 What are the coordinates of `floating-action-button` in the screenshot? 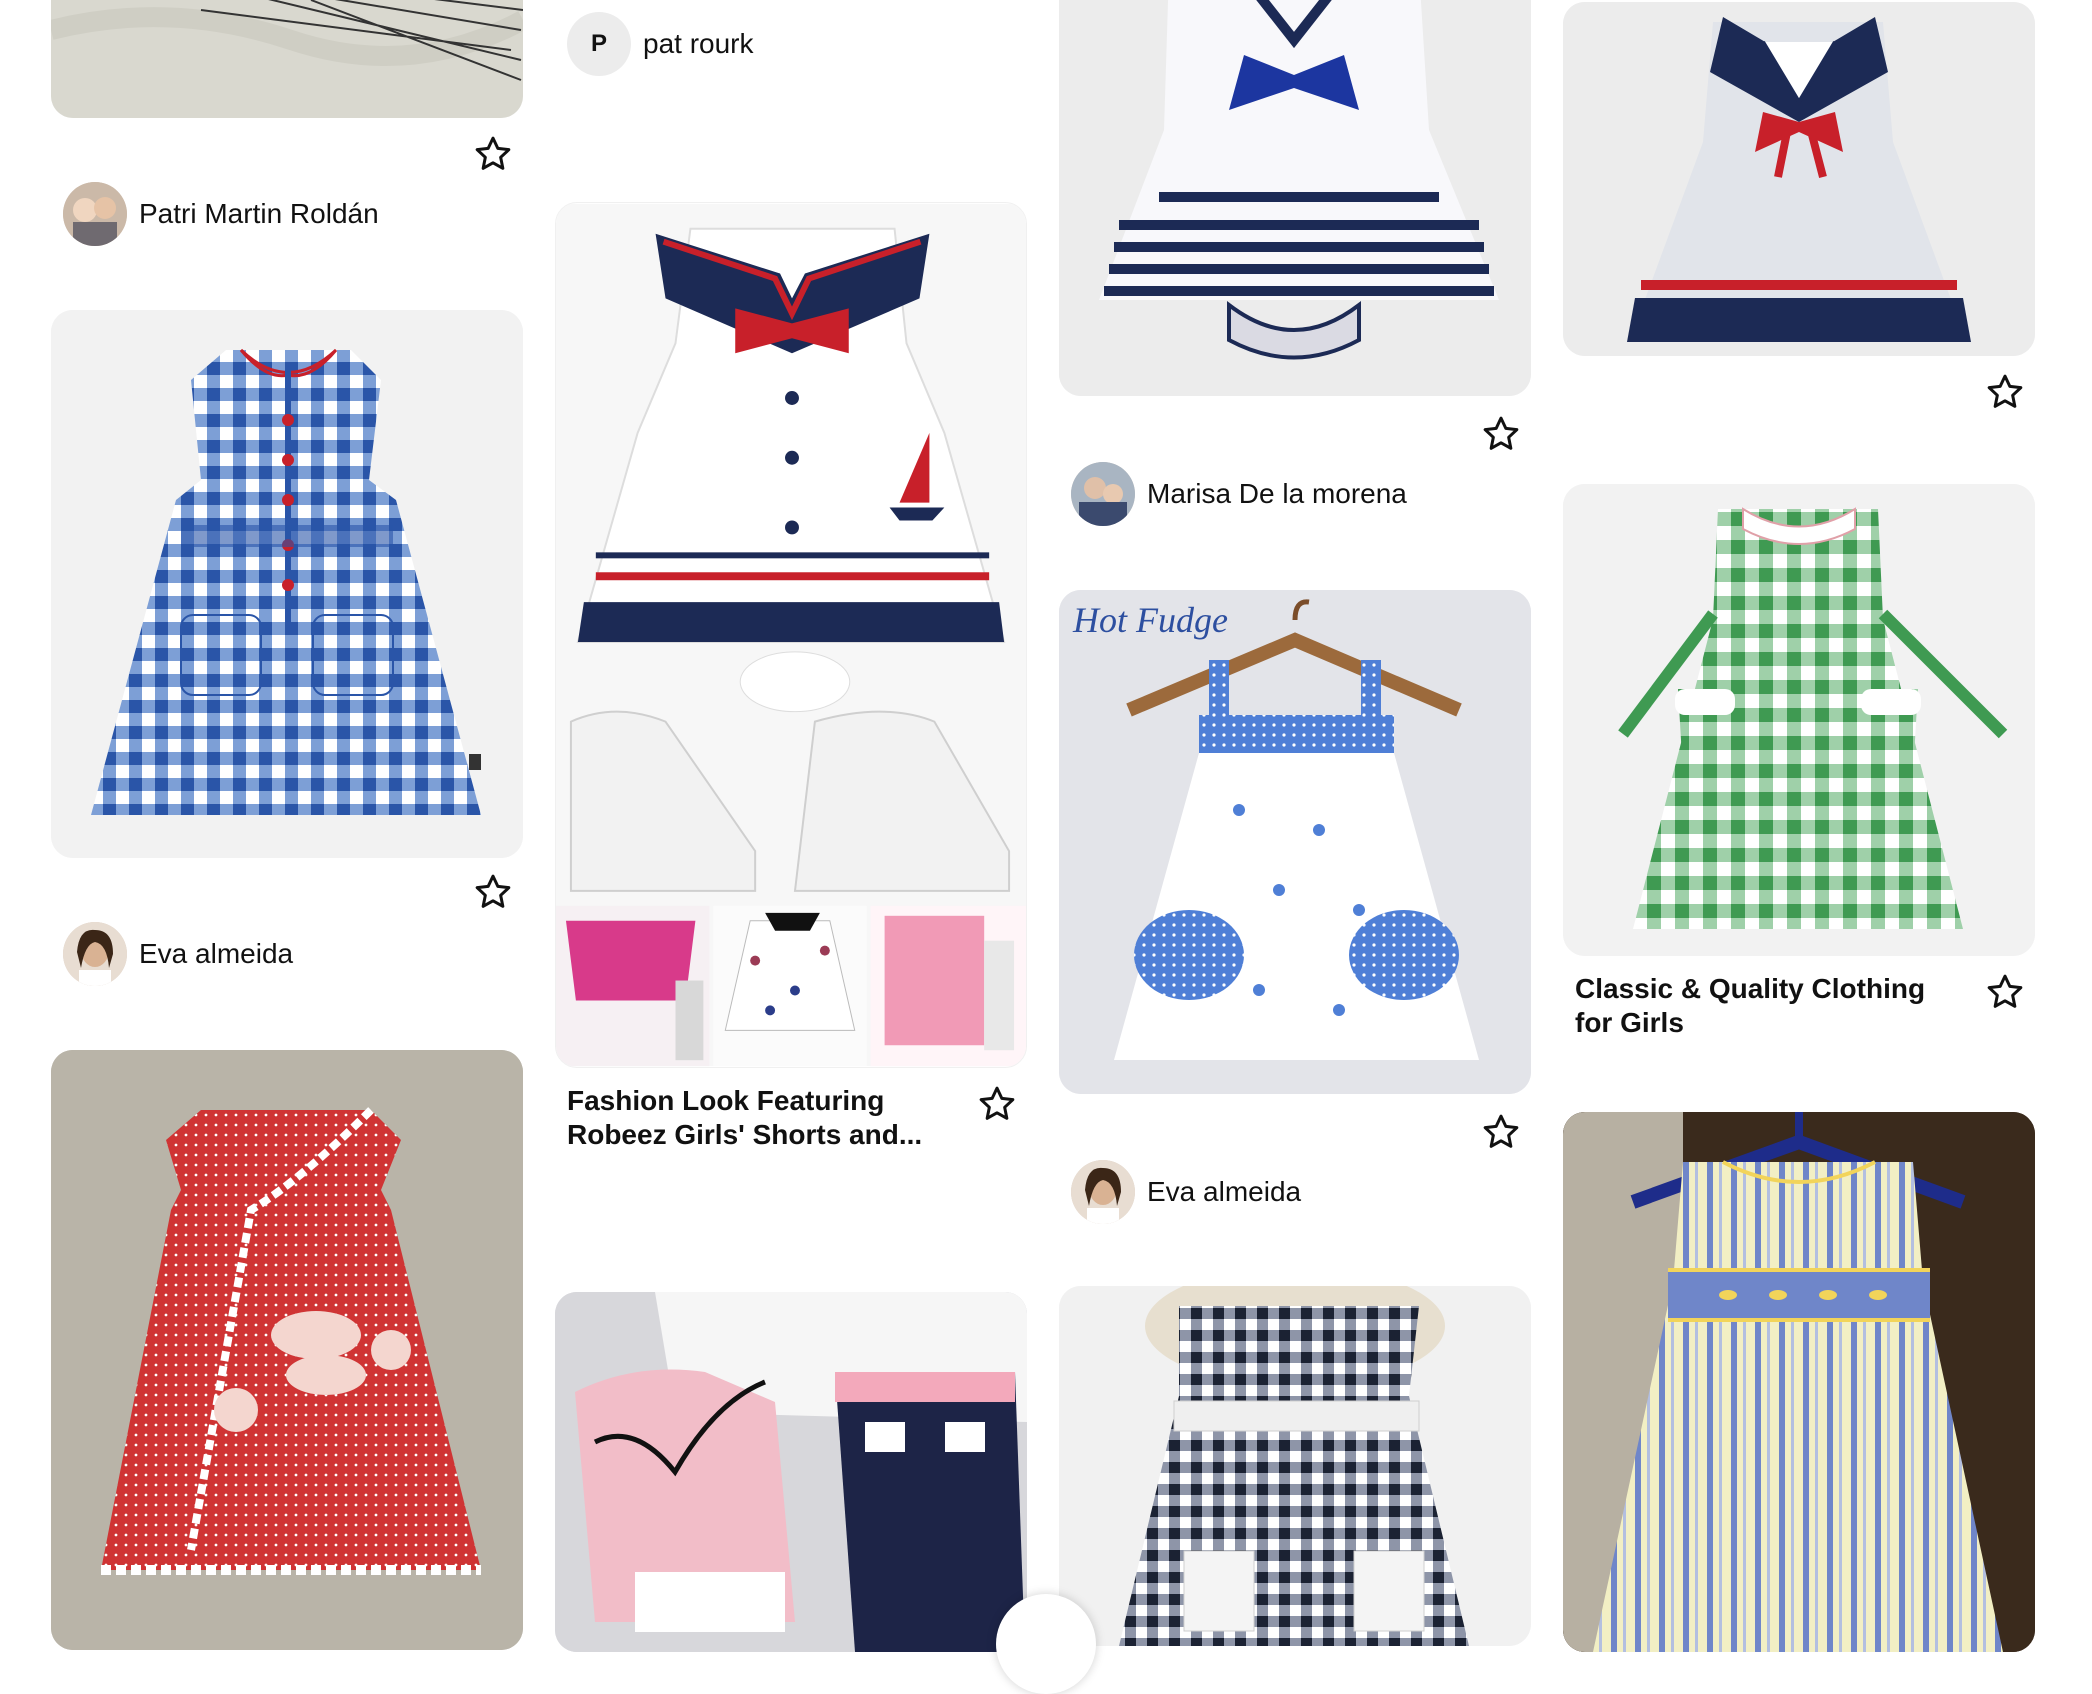 It's located at (1046, 1644).